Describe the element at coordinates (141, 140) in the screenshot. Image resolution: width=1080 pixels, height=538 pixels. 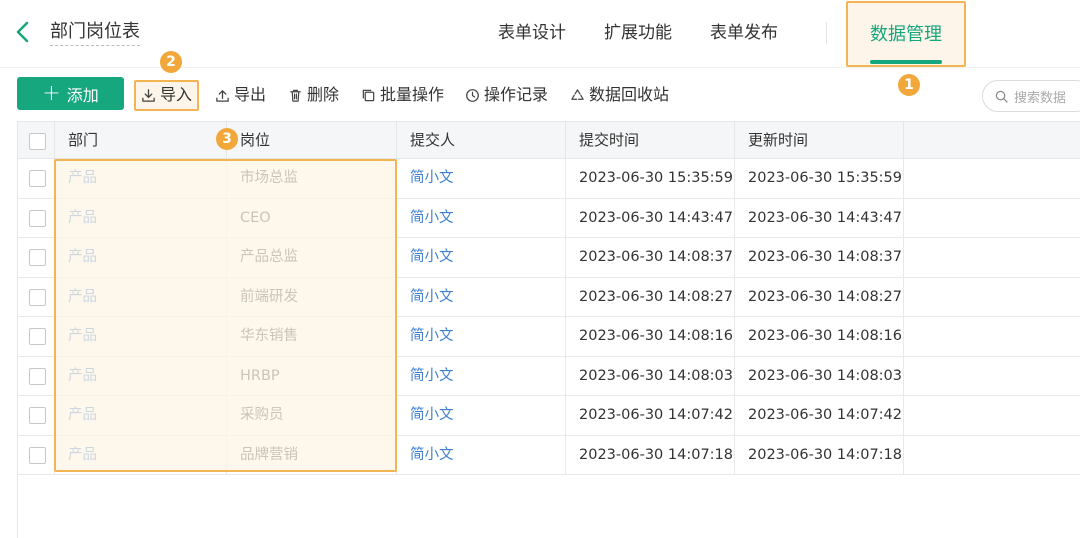
I see `header-dept: 部门` at that location.